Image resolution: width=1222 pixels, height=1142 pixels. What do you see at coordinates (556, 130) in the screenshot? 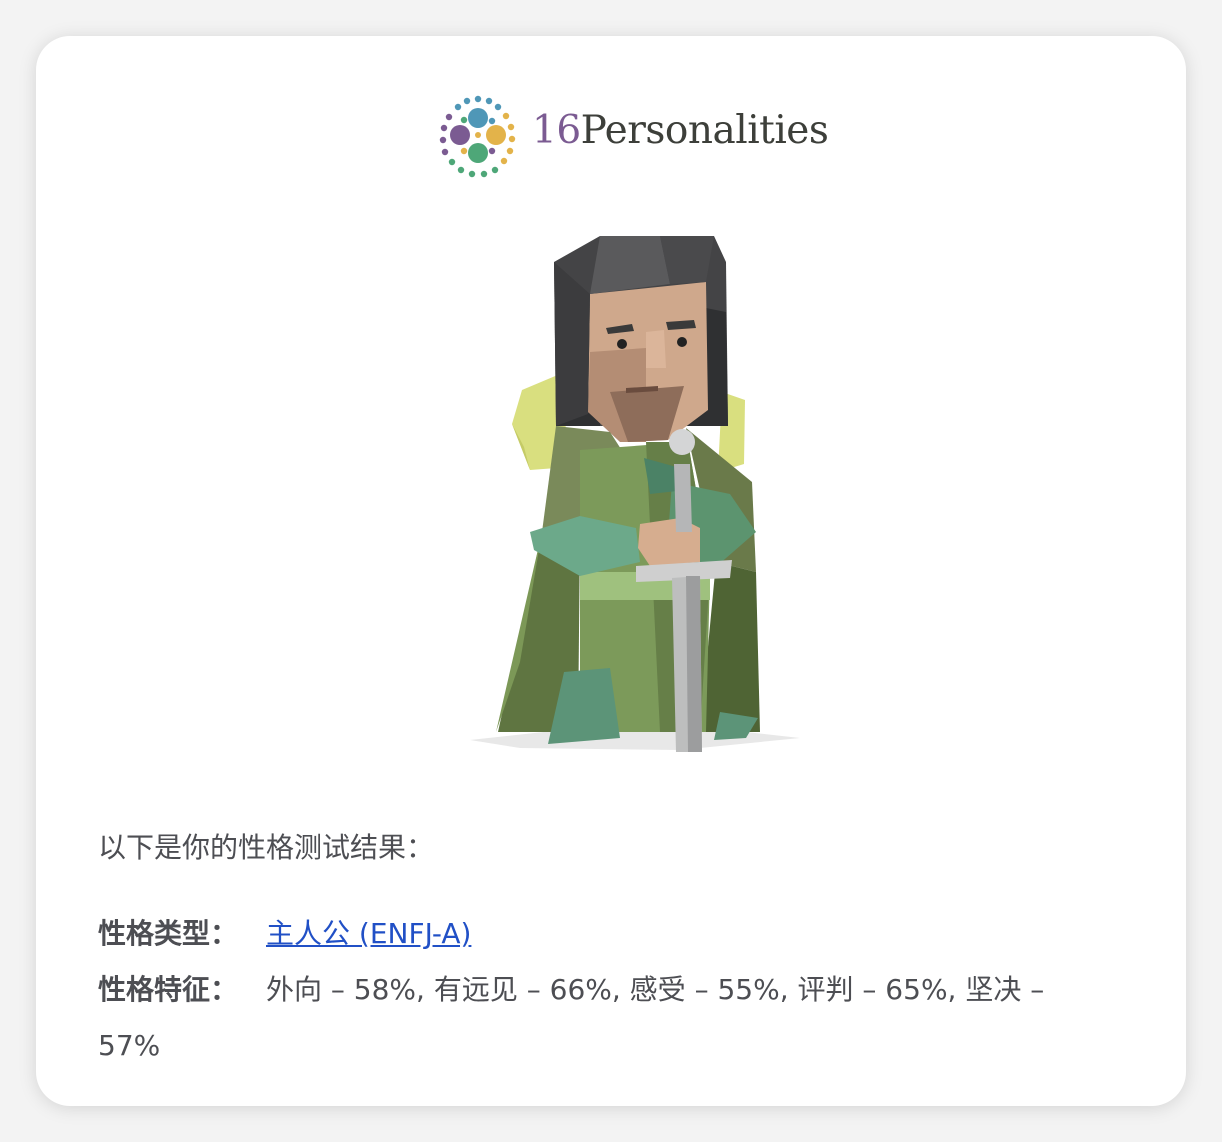
I see `logo-number: 16` at bounding box center [556, 130].